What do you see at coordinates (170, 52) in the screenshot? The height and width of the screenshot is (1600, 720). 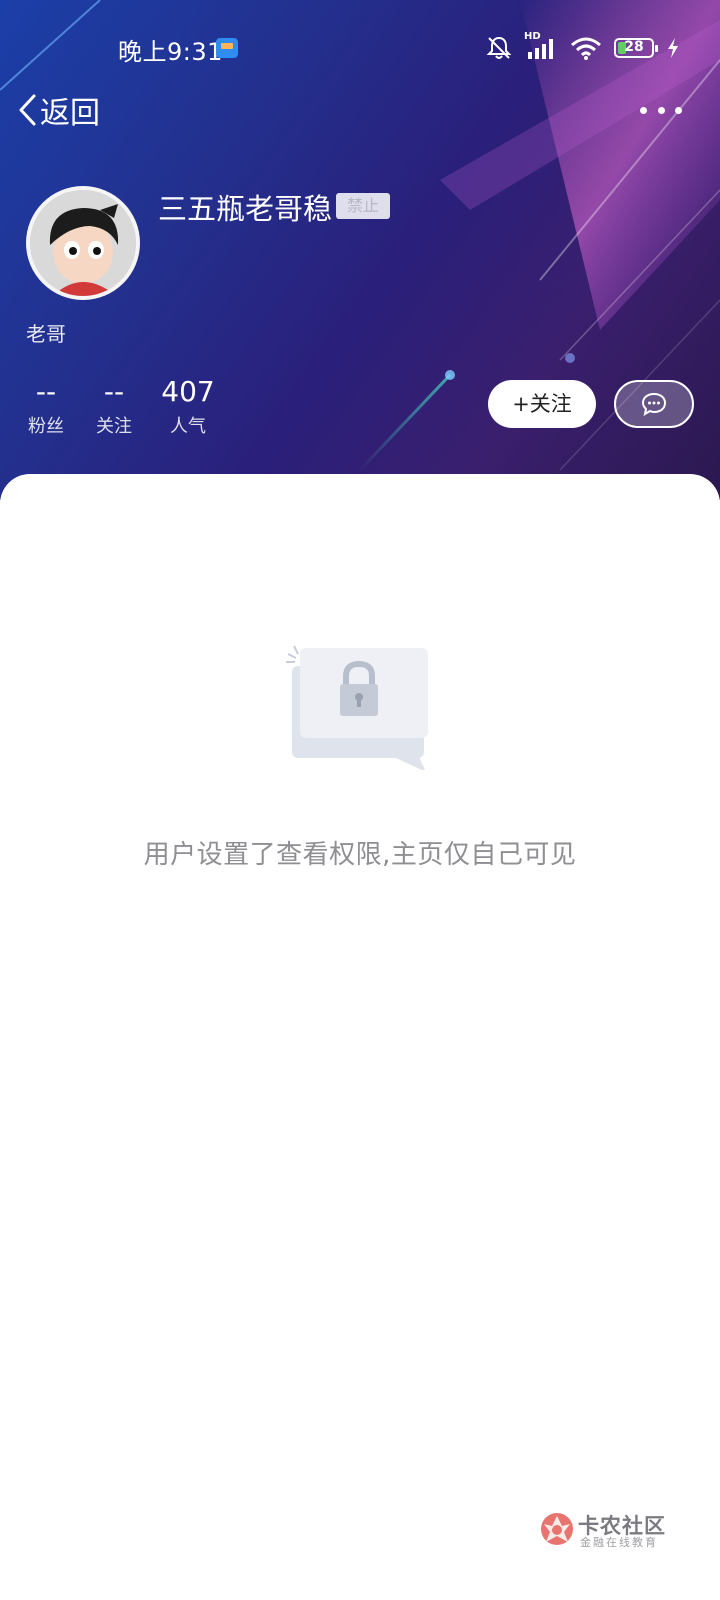 I see `status-time: 晚上9:31` at bounding box center [170, 52].